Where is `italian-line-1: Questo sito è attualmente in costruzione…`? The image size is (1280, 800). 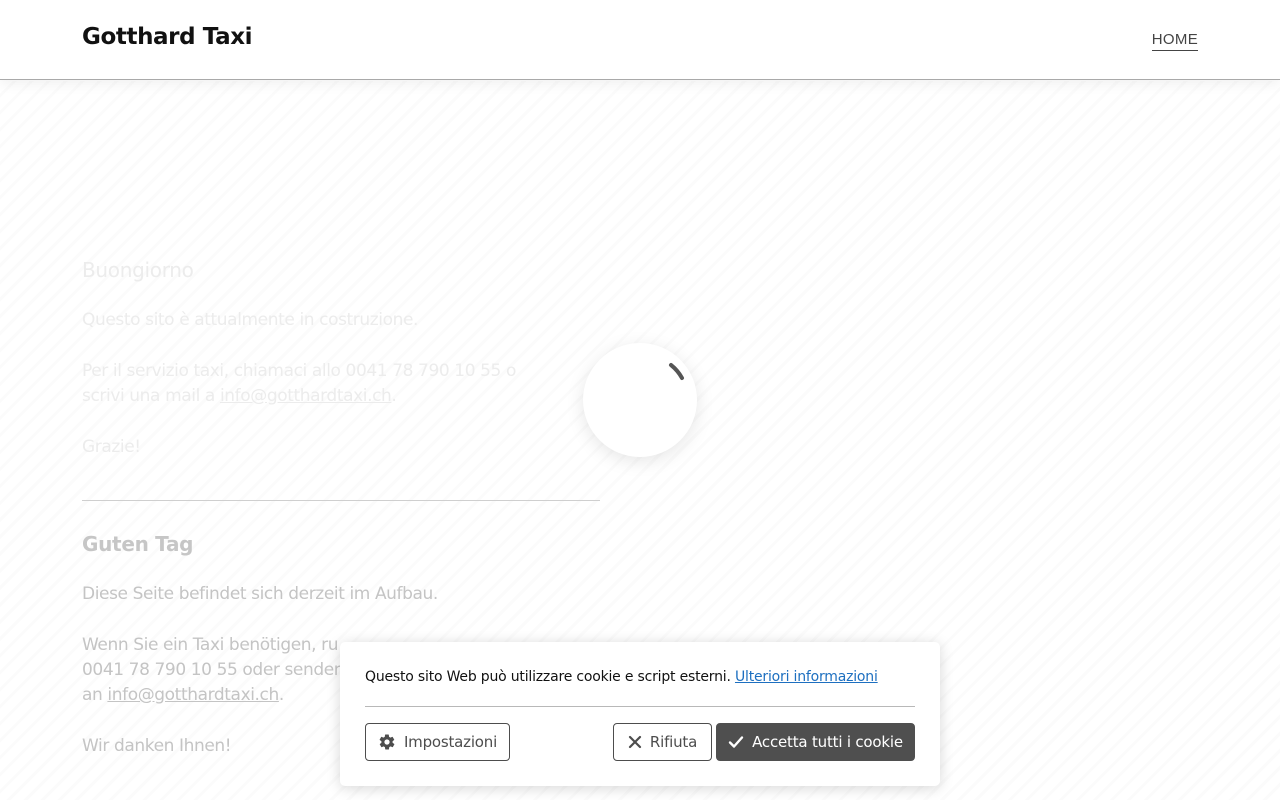
italian-line-1: Questo sito è attualmente in costruzione… is located at coordinates (250, 320).